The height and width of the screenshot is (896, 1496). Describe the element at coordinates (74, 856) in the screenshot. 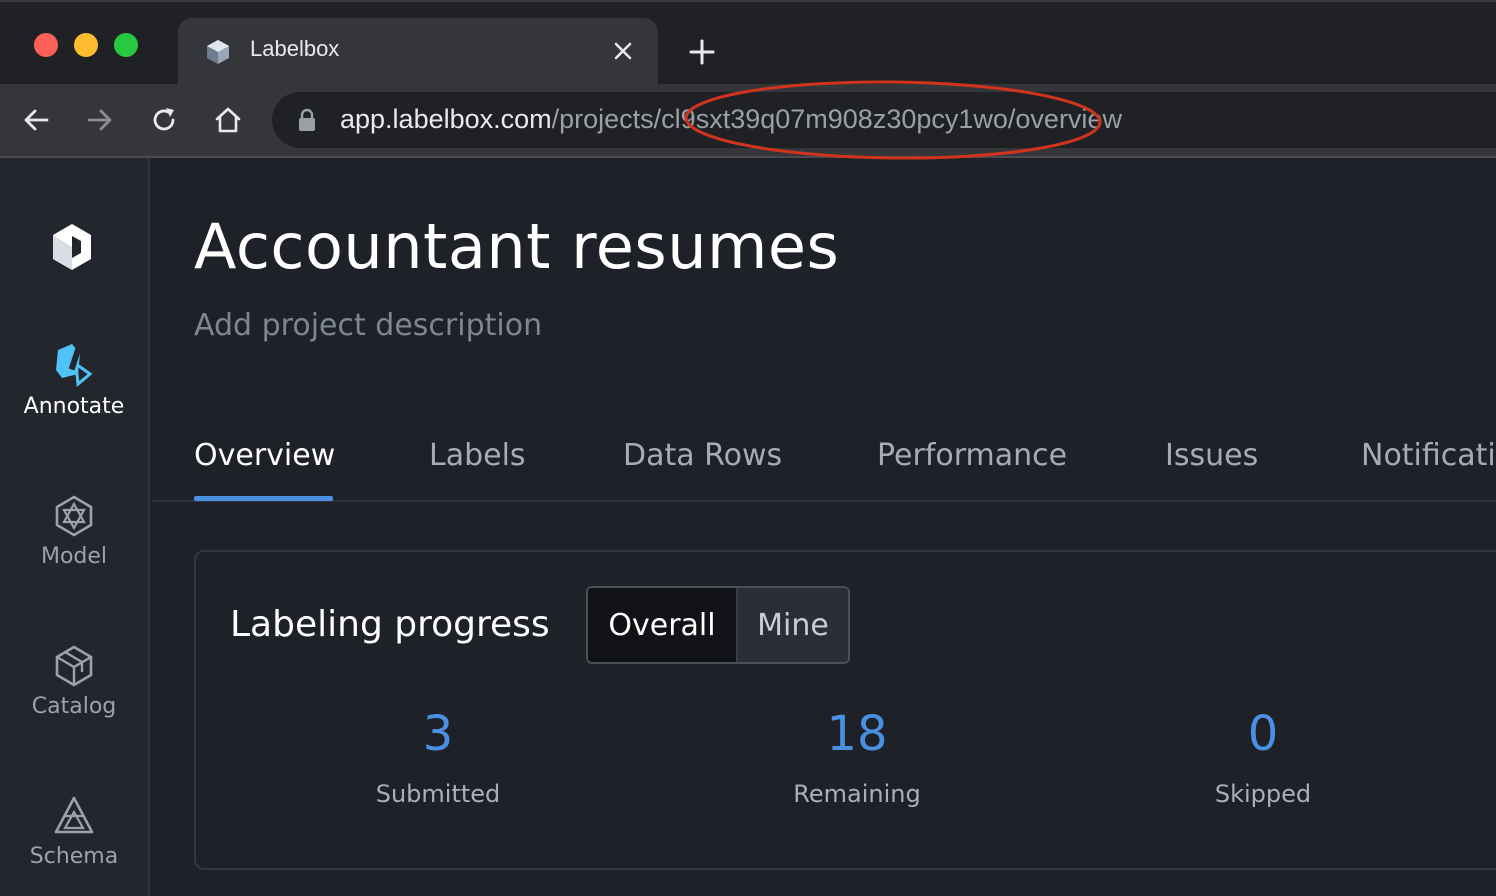

I see `sidebar-item-label: Schema` at that location.